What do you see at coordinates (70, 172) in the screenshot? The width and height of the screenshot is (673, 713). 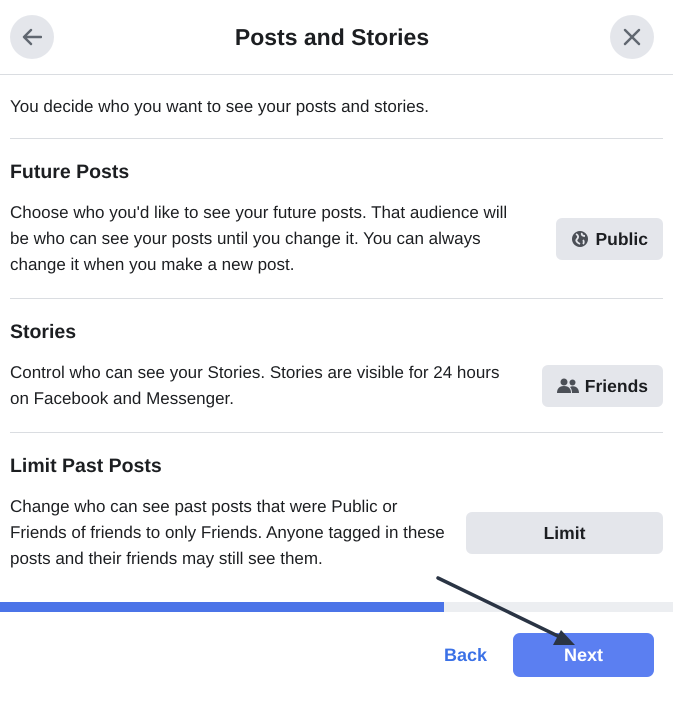 I see `section-heading: Future Posts` at bounding box center [70, 172].